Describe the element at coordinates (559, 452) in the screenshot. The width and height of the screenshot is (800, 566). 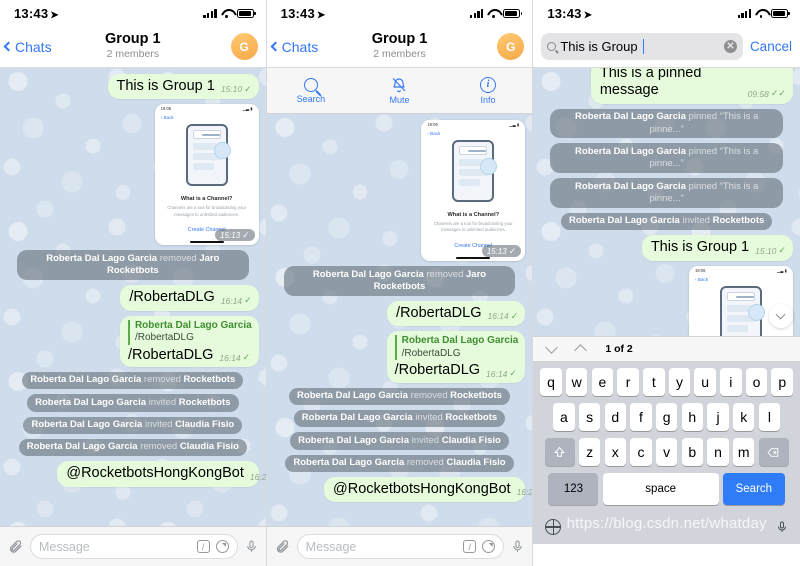
I see `shift-icon` at that location.